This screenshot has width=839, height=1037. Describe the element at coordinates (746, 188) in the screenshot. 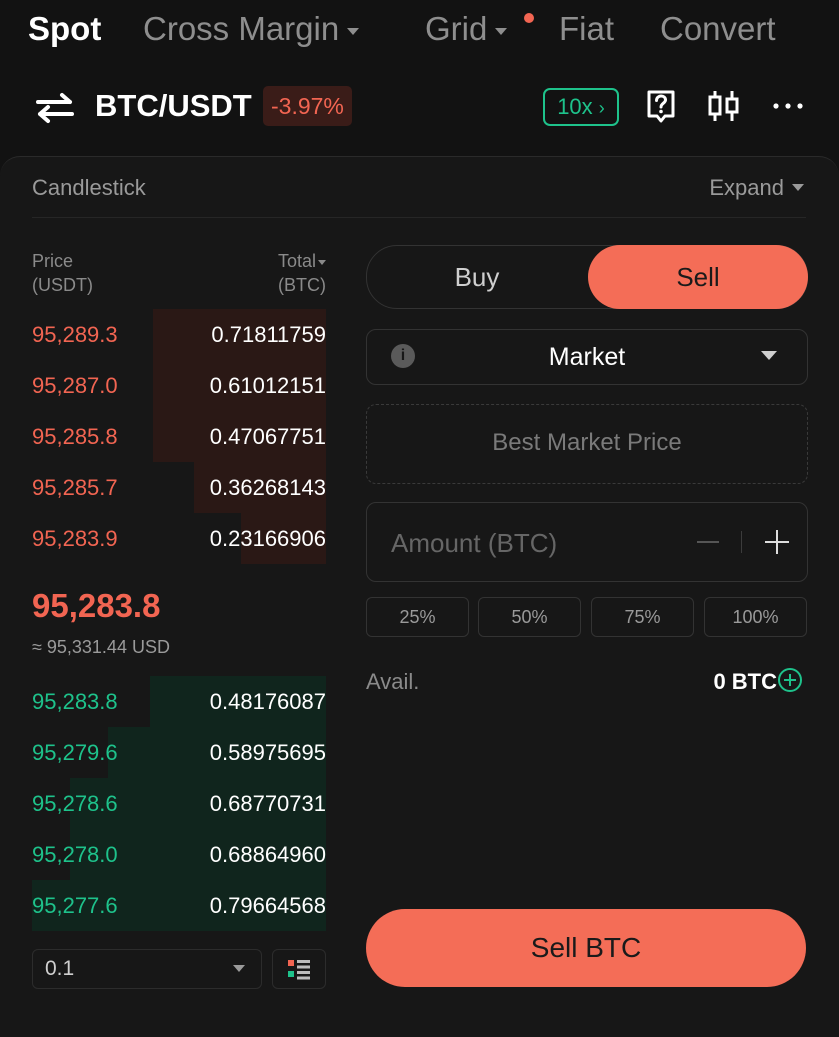

I see `expand-button: Expand` at that location.